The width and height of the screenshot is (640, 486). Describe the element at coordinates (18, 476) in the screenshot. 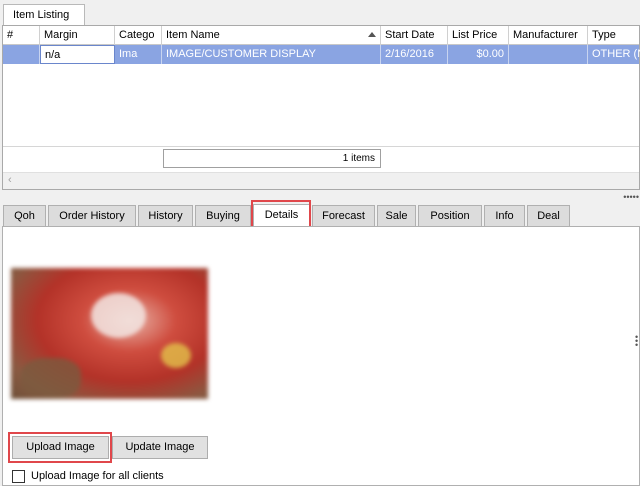

I see `upload-all-clients-checkbox` at that location.